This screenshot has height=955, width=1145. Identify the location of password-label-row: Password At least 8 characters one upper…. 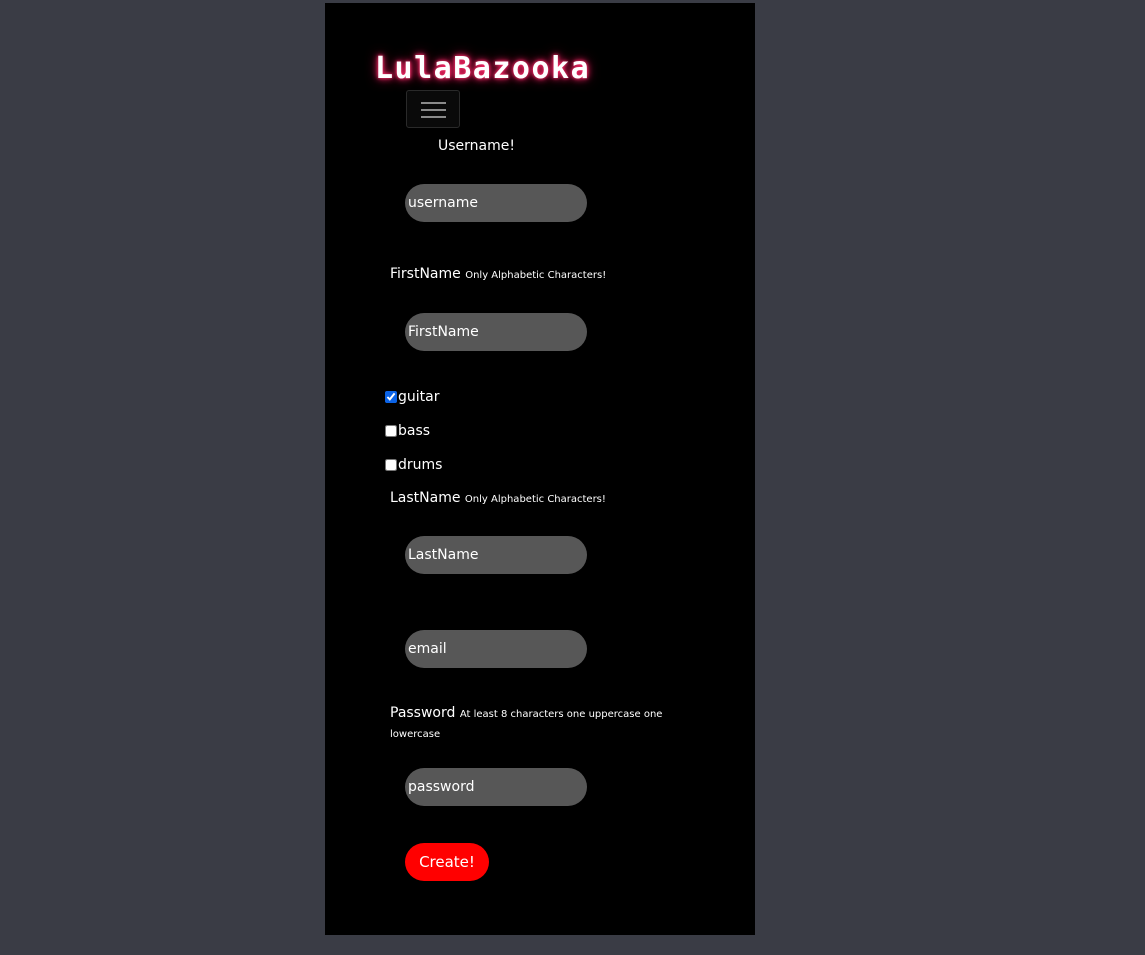
(540, 724).